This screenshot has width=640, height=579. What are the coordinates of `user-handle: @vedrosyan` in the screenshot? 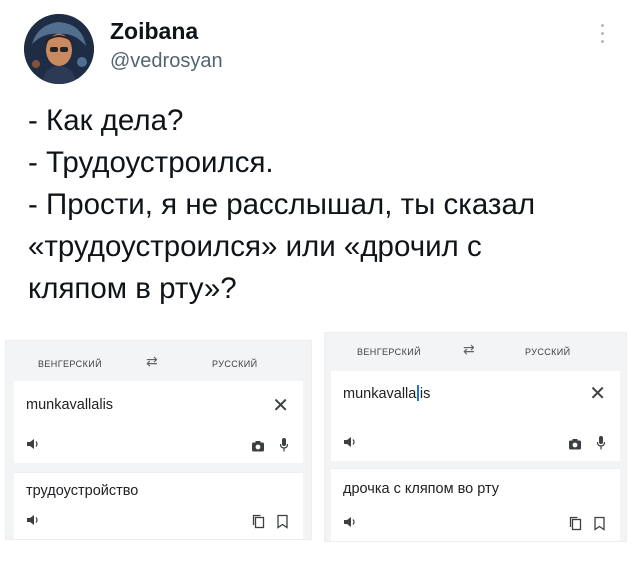 It's located at (166, 61).